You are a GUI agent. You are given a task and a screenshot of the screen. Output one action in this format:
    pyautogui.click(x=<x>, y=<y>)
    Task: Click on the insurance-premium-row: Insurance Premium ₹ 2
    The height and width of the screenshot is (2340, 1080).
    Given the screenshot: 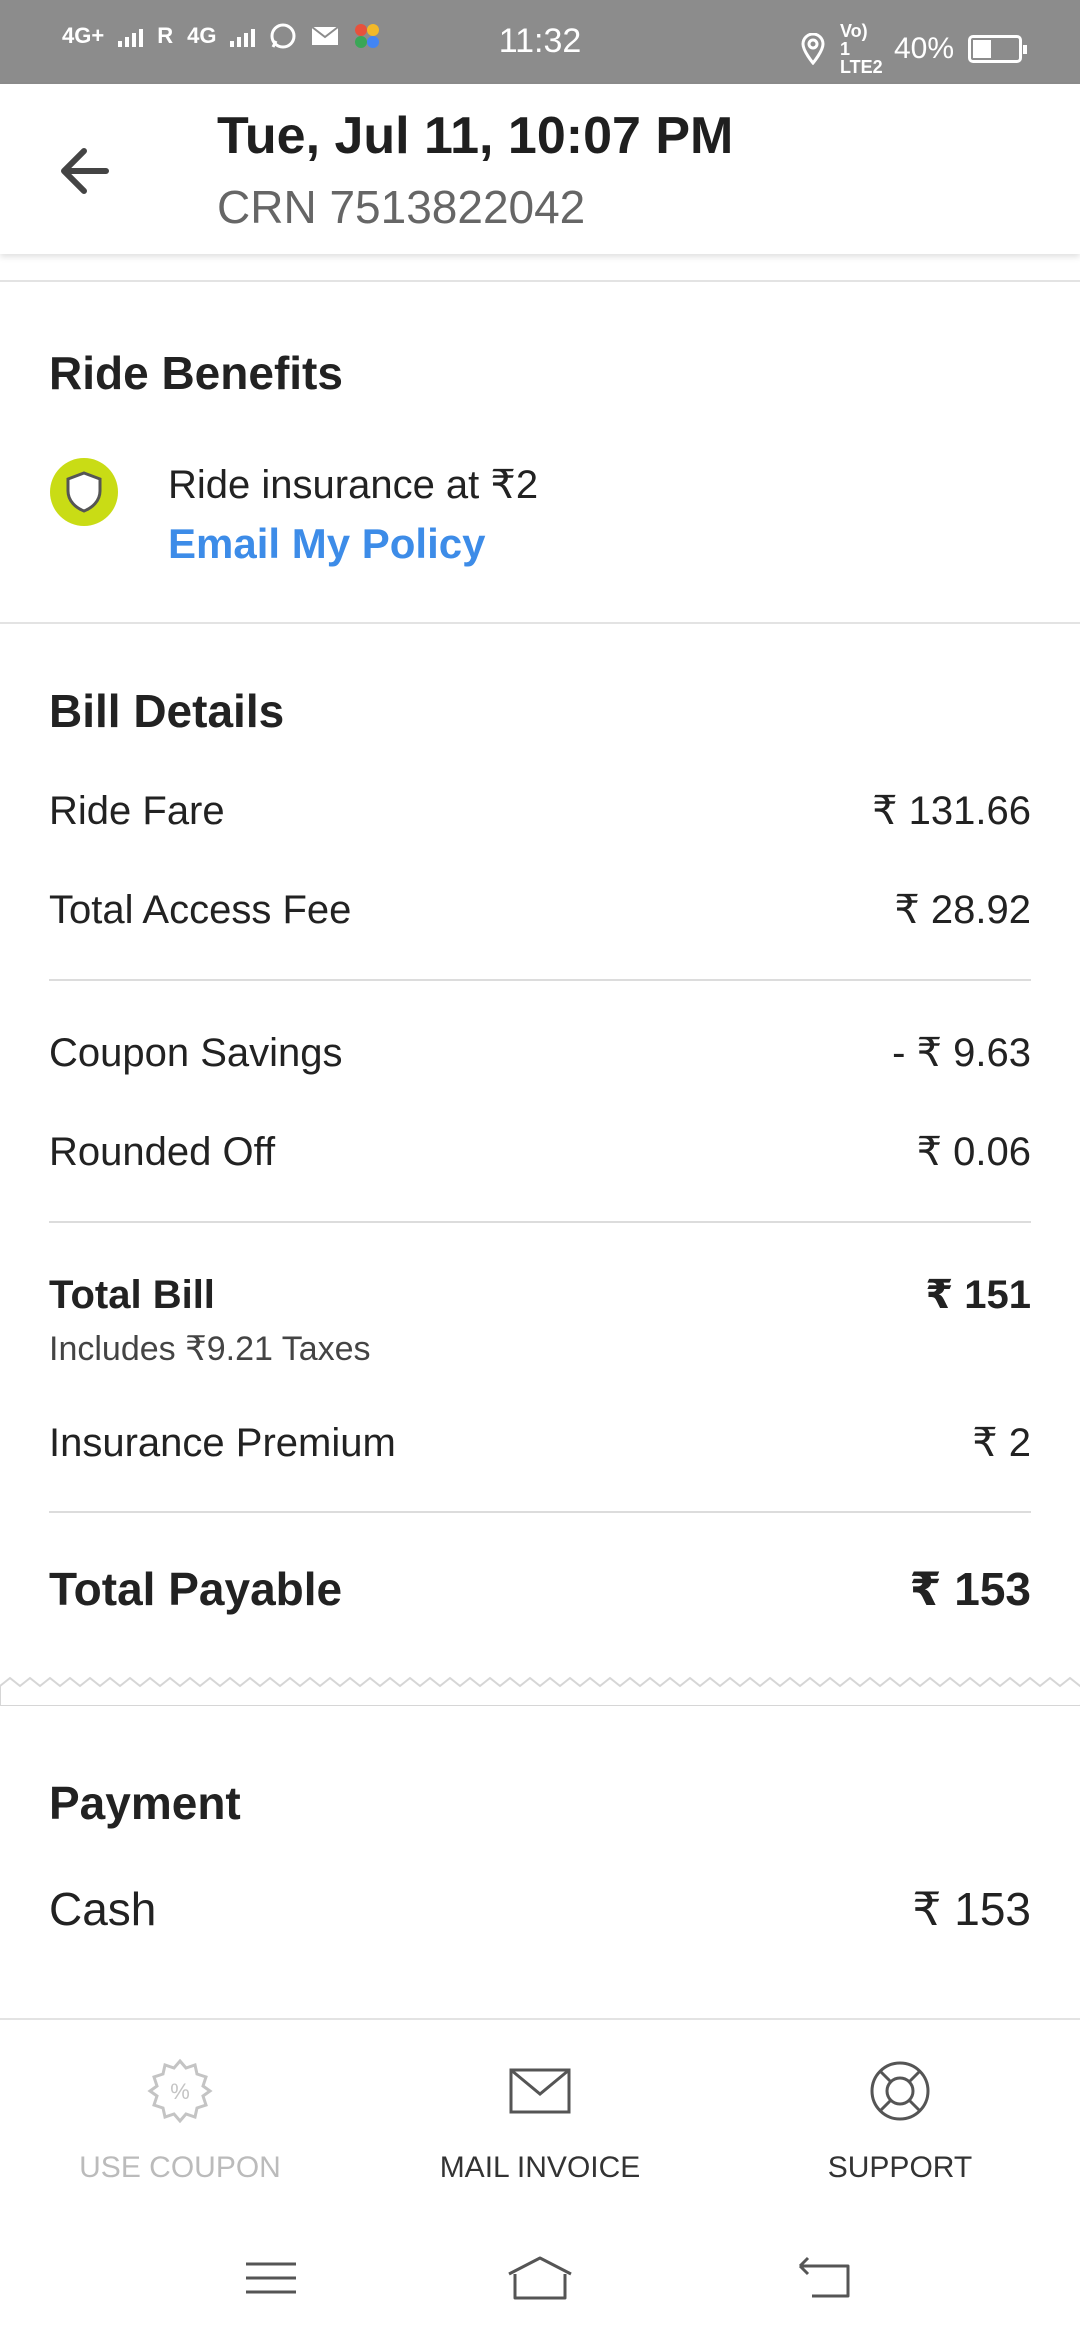 What is the action you would take?
    pyautogui.click(x=540, y=1443)
    